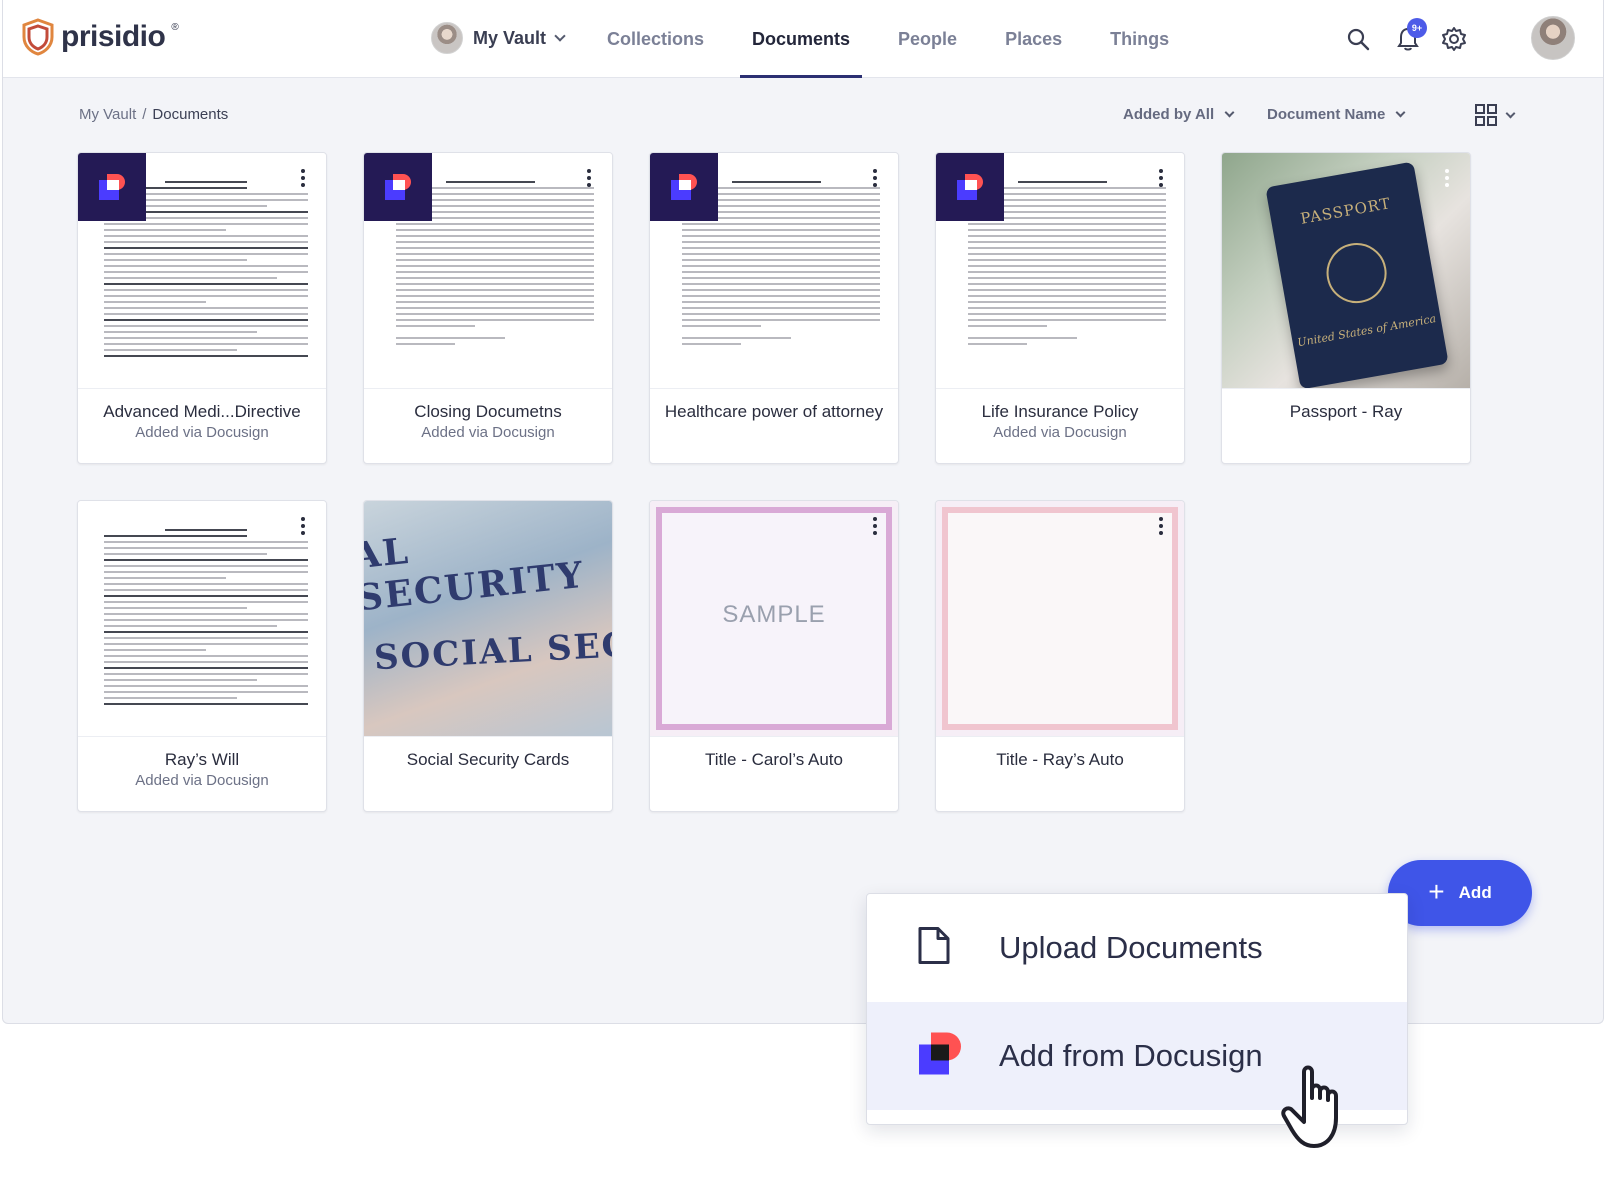 The height and width of the screenshot is (1200, 1606). What do you see at coordinates (1326, 114) in the screenshot?
I see `sort-dropdown-label: Document Name` at bounding box center [1326, 114].